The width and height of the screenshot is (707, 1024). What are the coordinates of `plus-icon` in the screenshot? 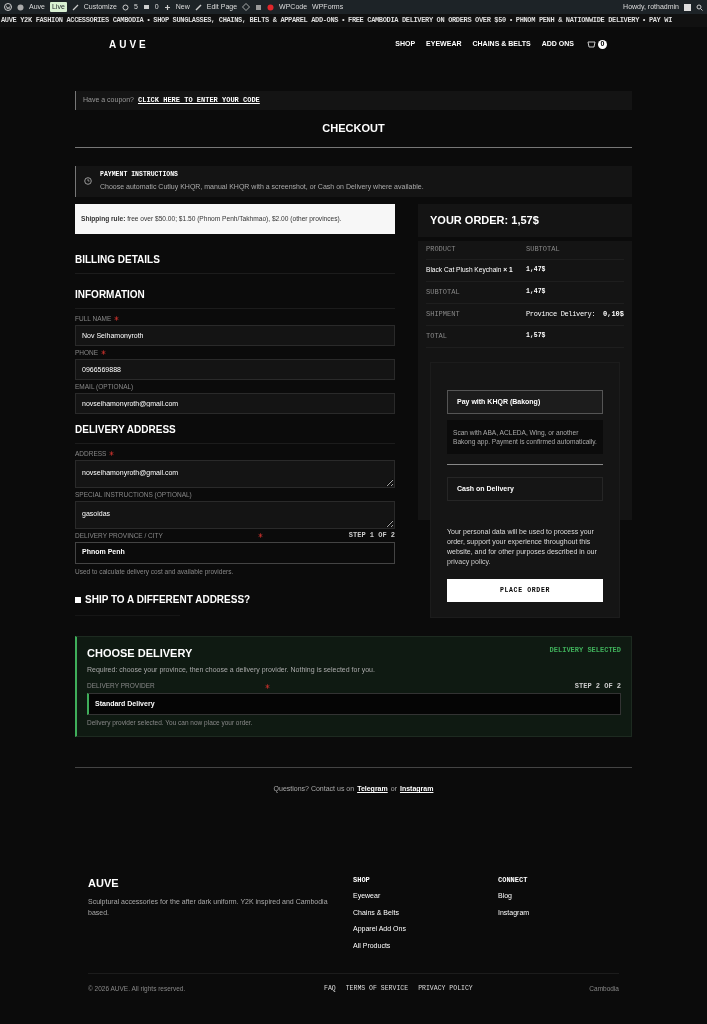 It's located at (167, 7).